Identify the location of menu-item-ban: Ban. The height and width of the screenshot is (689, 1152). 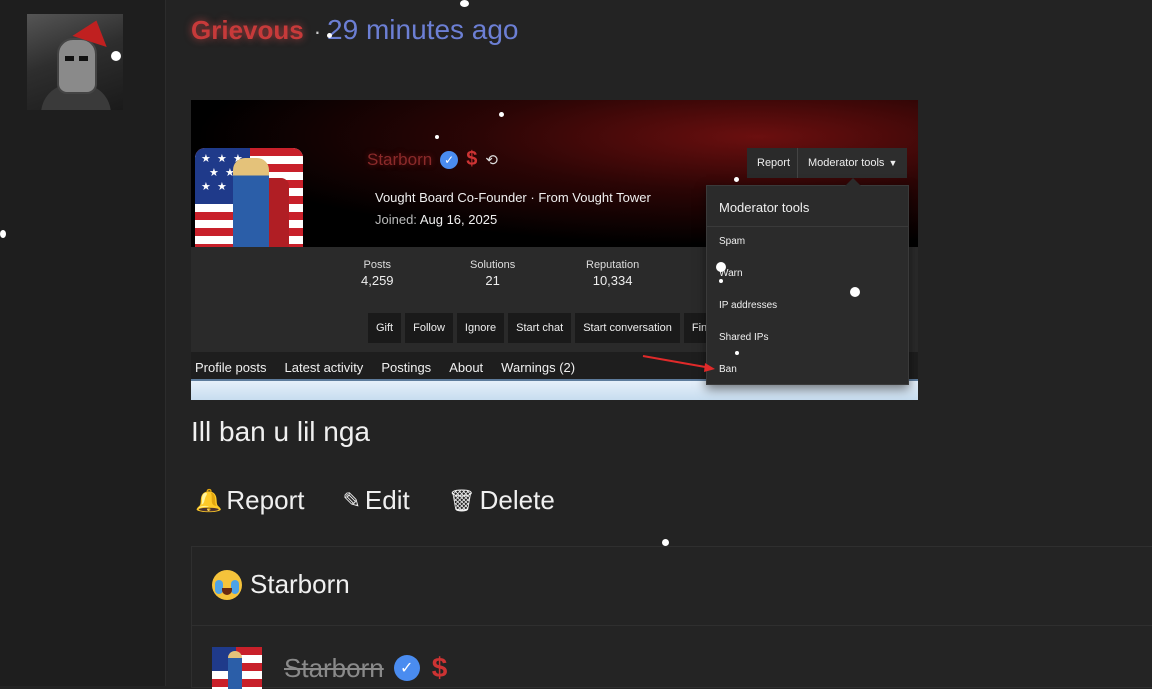
(728, 369).